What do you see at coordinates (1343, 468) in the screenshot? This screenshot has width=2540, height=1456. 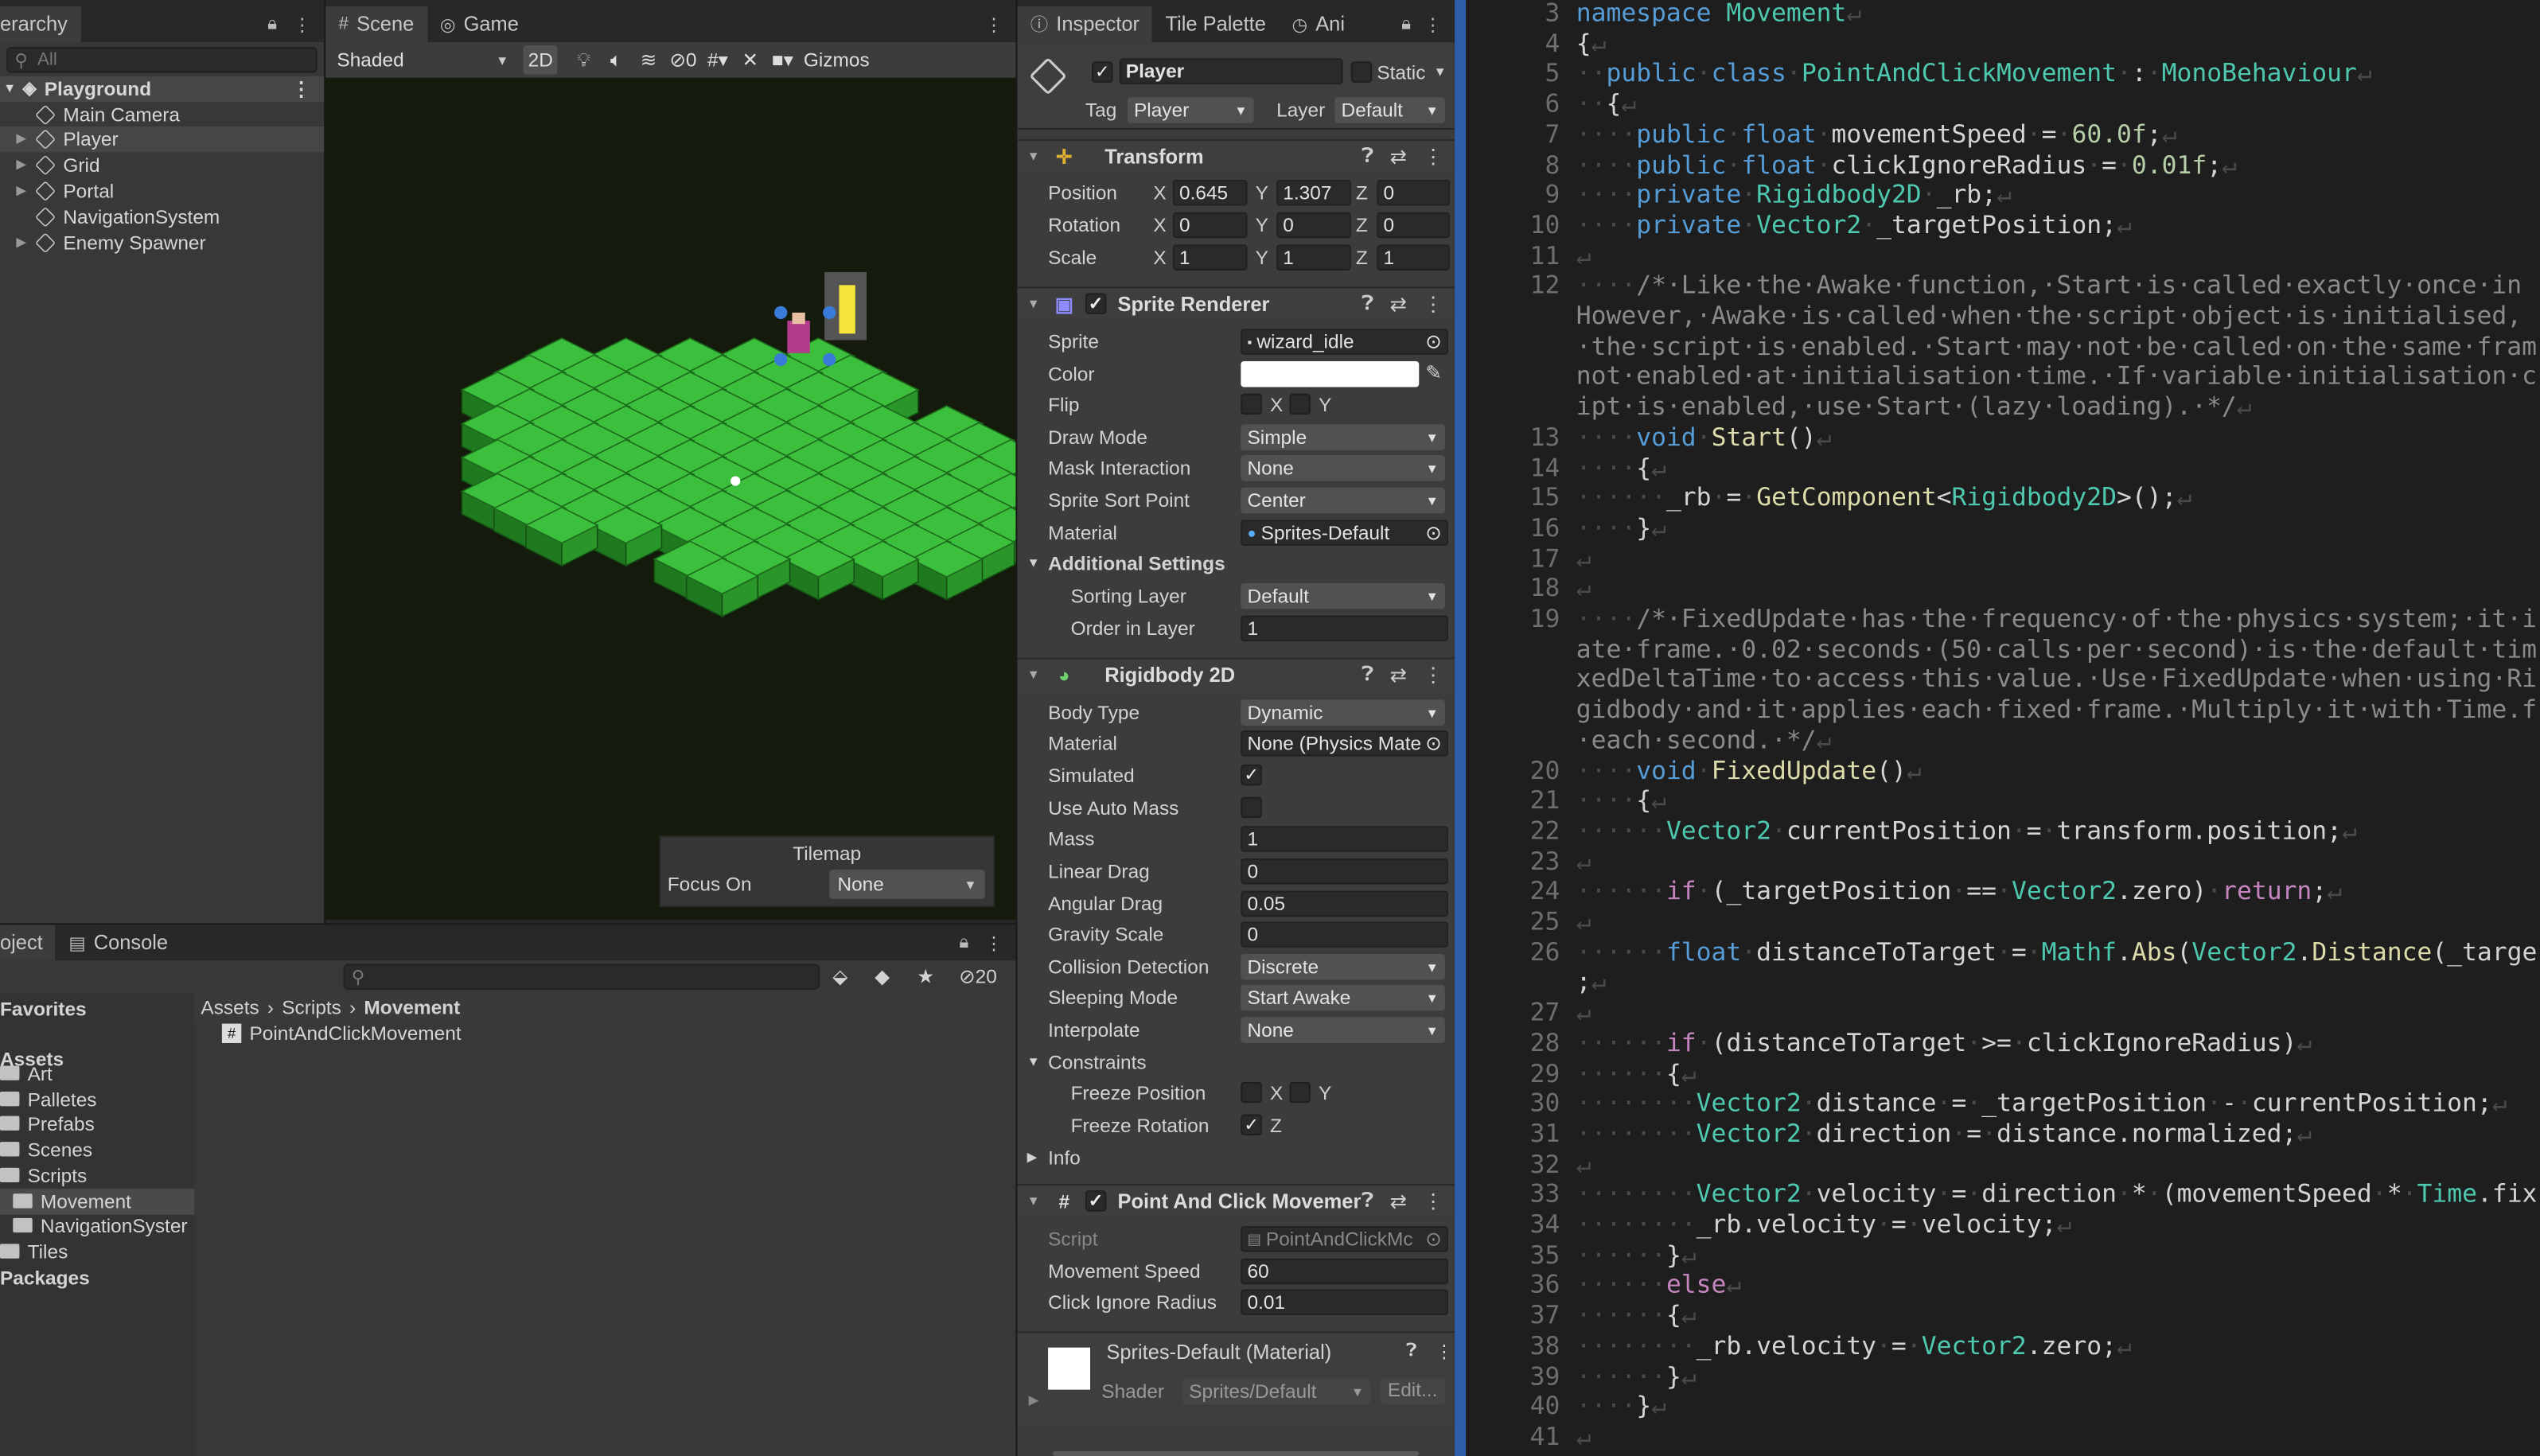 I see `mask-dropdown: None ▼` at bounding box center [1343, 468].